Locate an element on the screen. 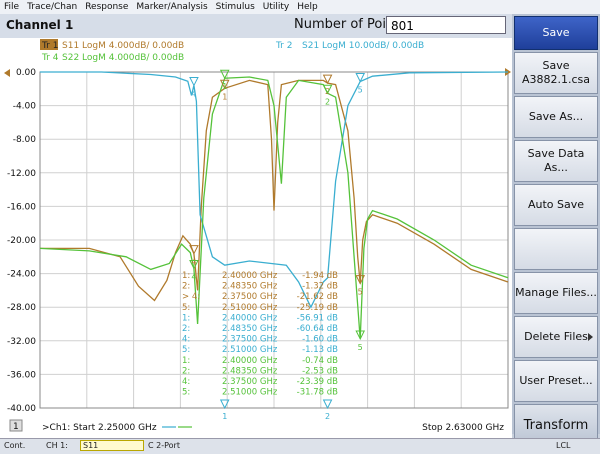 This screenshot has width=600, height=454. marker-readout-value: -1.32 dB is located at coordinates (320, 287).